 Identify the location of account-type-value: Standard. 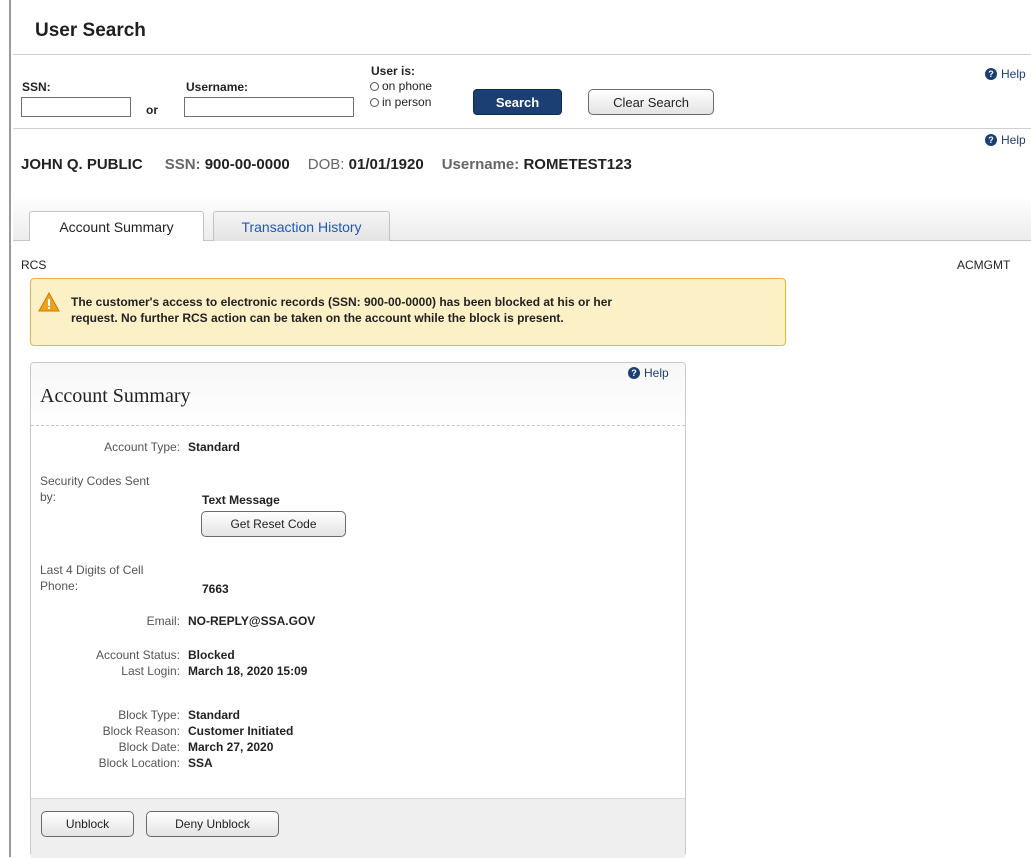
(214, 447).